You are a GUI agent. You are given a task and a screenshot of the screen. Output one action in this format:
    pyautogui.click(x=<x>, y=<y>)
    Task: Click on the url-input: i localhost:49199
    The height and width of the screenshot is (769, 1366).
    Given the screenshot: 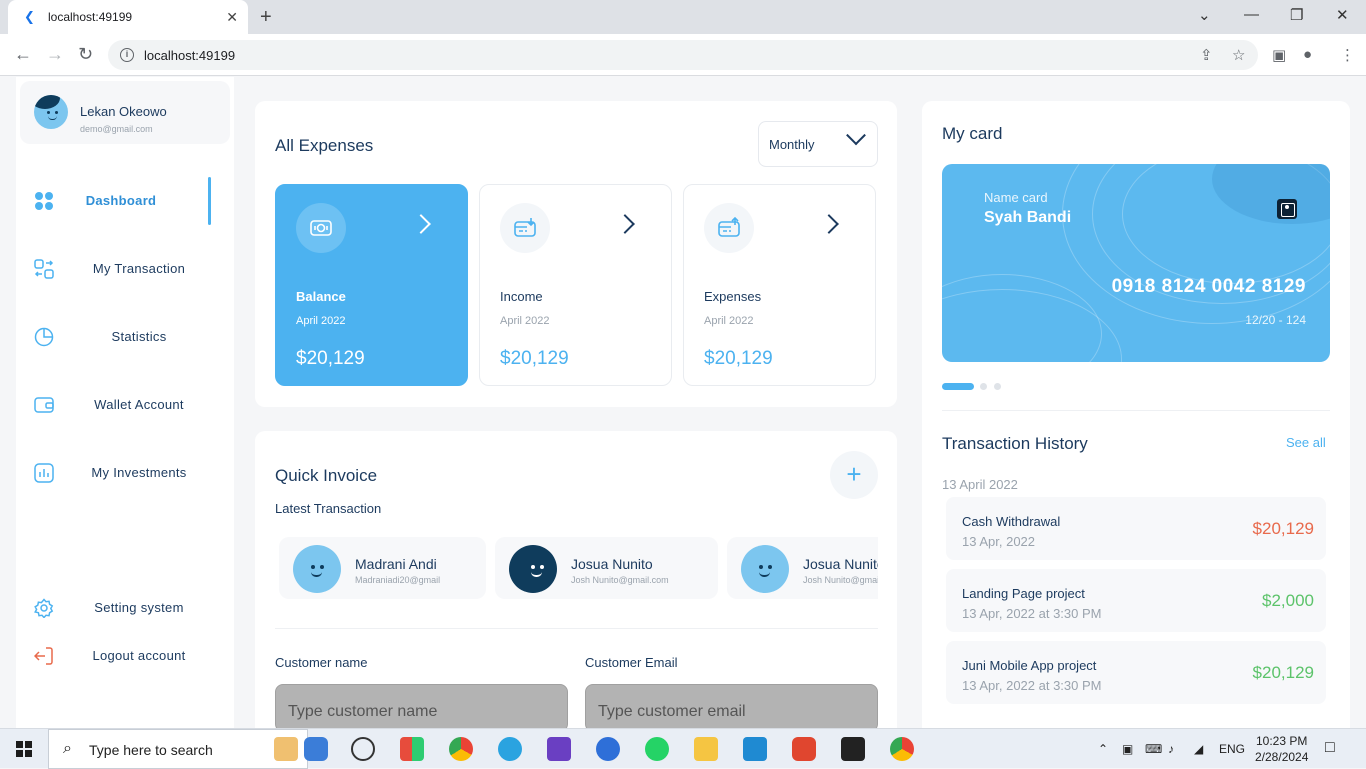 What is the action you would take?
    pyautogui.click(x=683, y=55)
    